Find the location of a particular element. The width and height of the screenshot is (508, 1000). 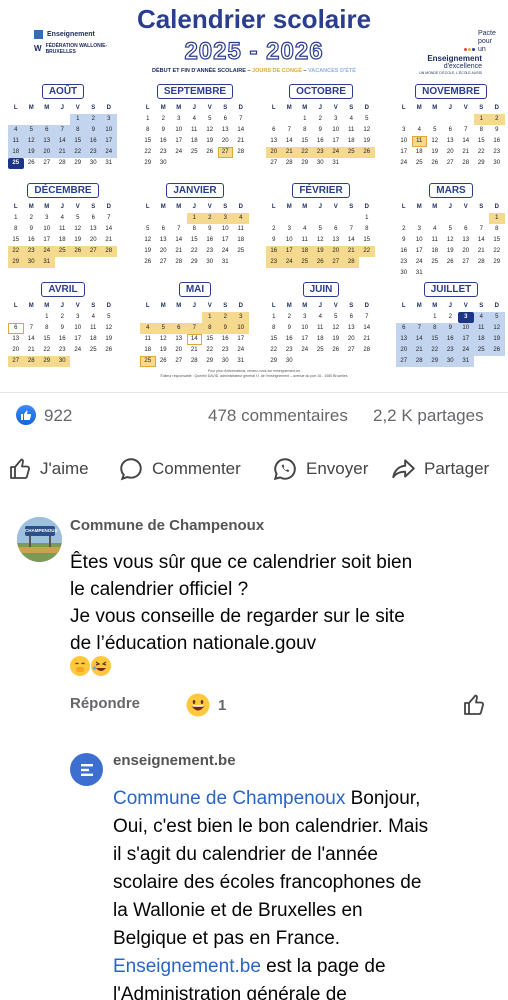

share-button: Partager is located at coordinates (439, 469).